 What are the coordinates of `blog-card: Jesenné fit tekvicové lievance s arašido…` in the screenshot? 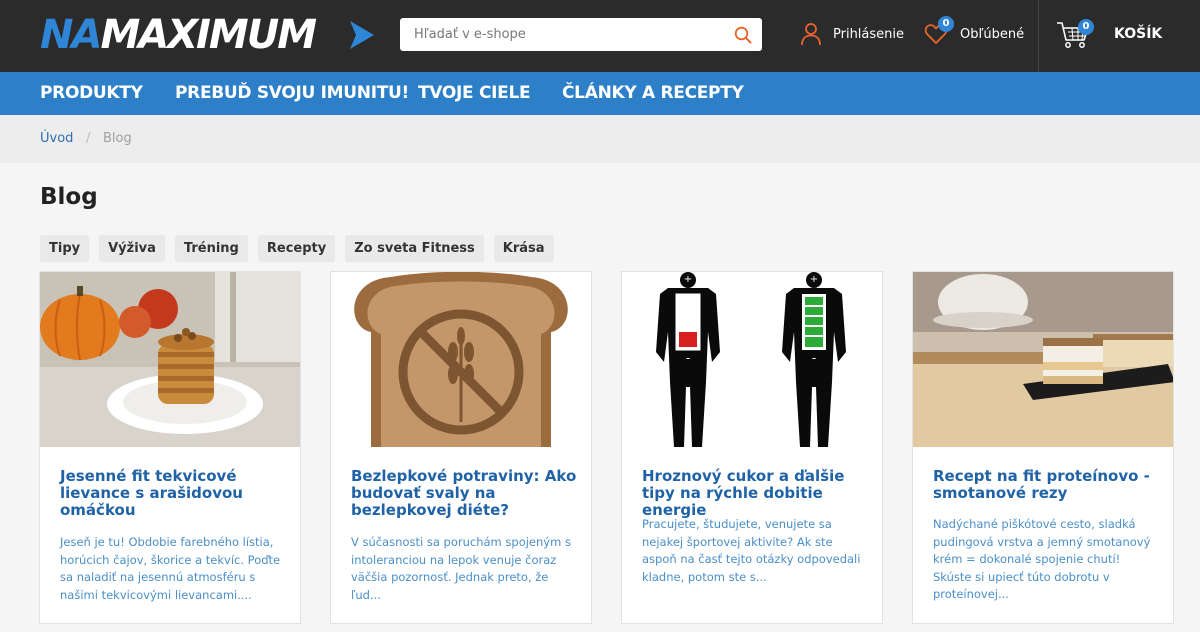 It's located at (170, 447).